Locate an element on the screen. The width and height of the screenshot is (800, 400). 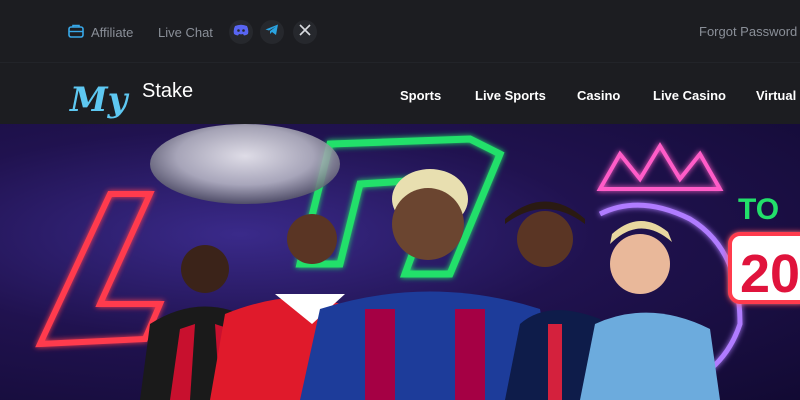
discord-button is located at coordinates (241, 32).